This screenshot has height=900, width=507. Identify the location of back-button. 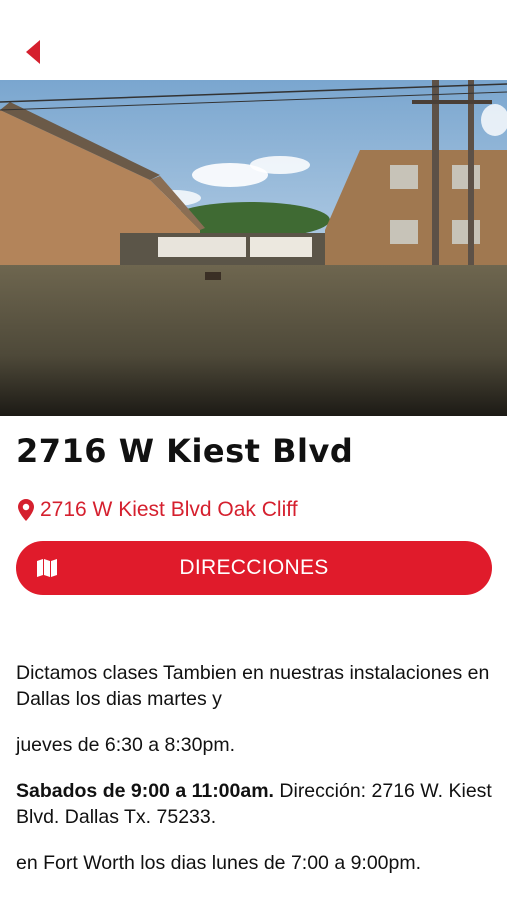
(33, 52).